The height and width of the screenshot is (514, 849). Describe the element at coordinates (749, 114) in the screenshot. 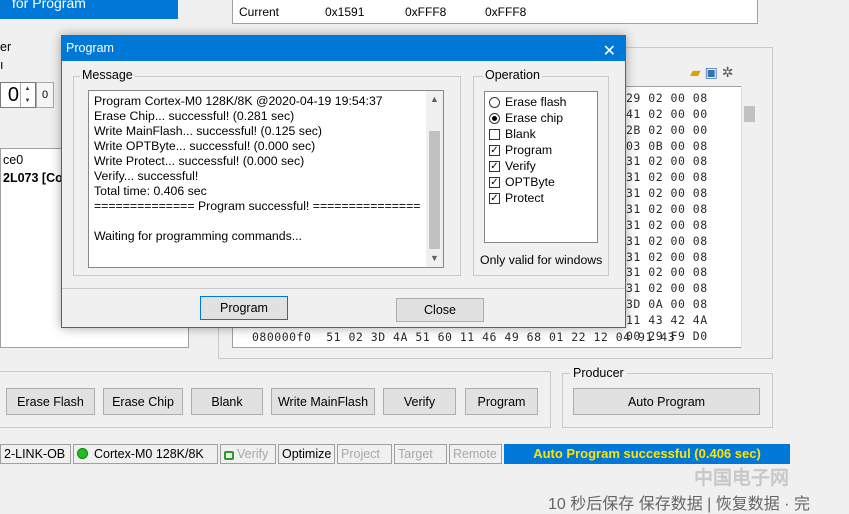

I see `hex-scroll-thumb` at that location.